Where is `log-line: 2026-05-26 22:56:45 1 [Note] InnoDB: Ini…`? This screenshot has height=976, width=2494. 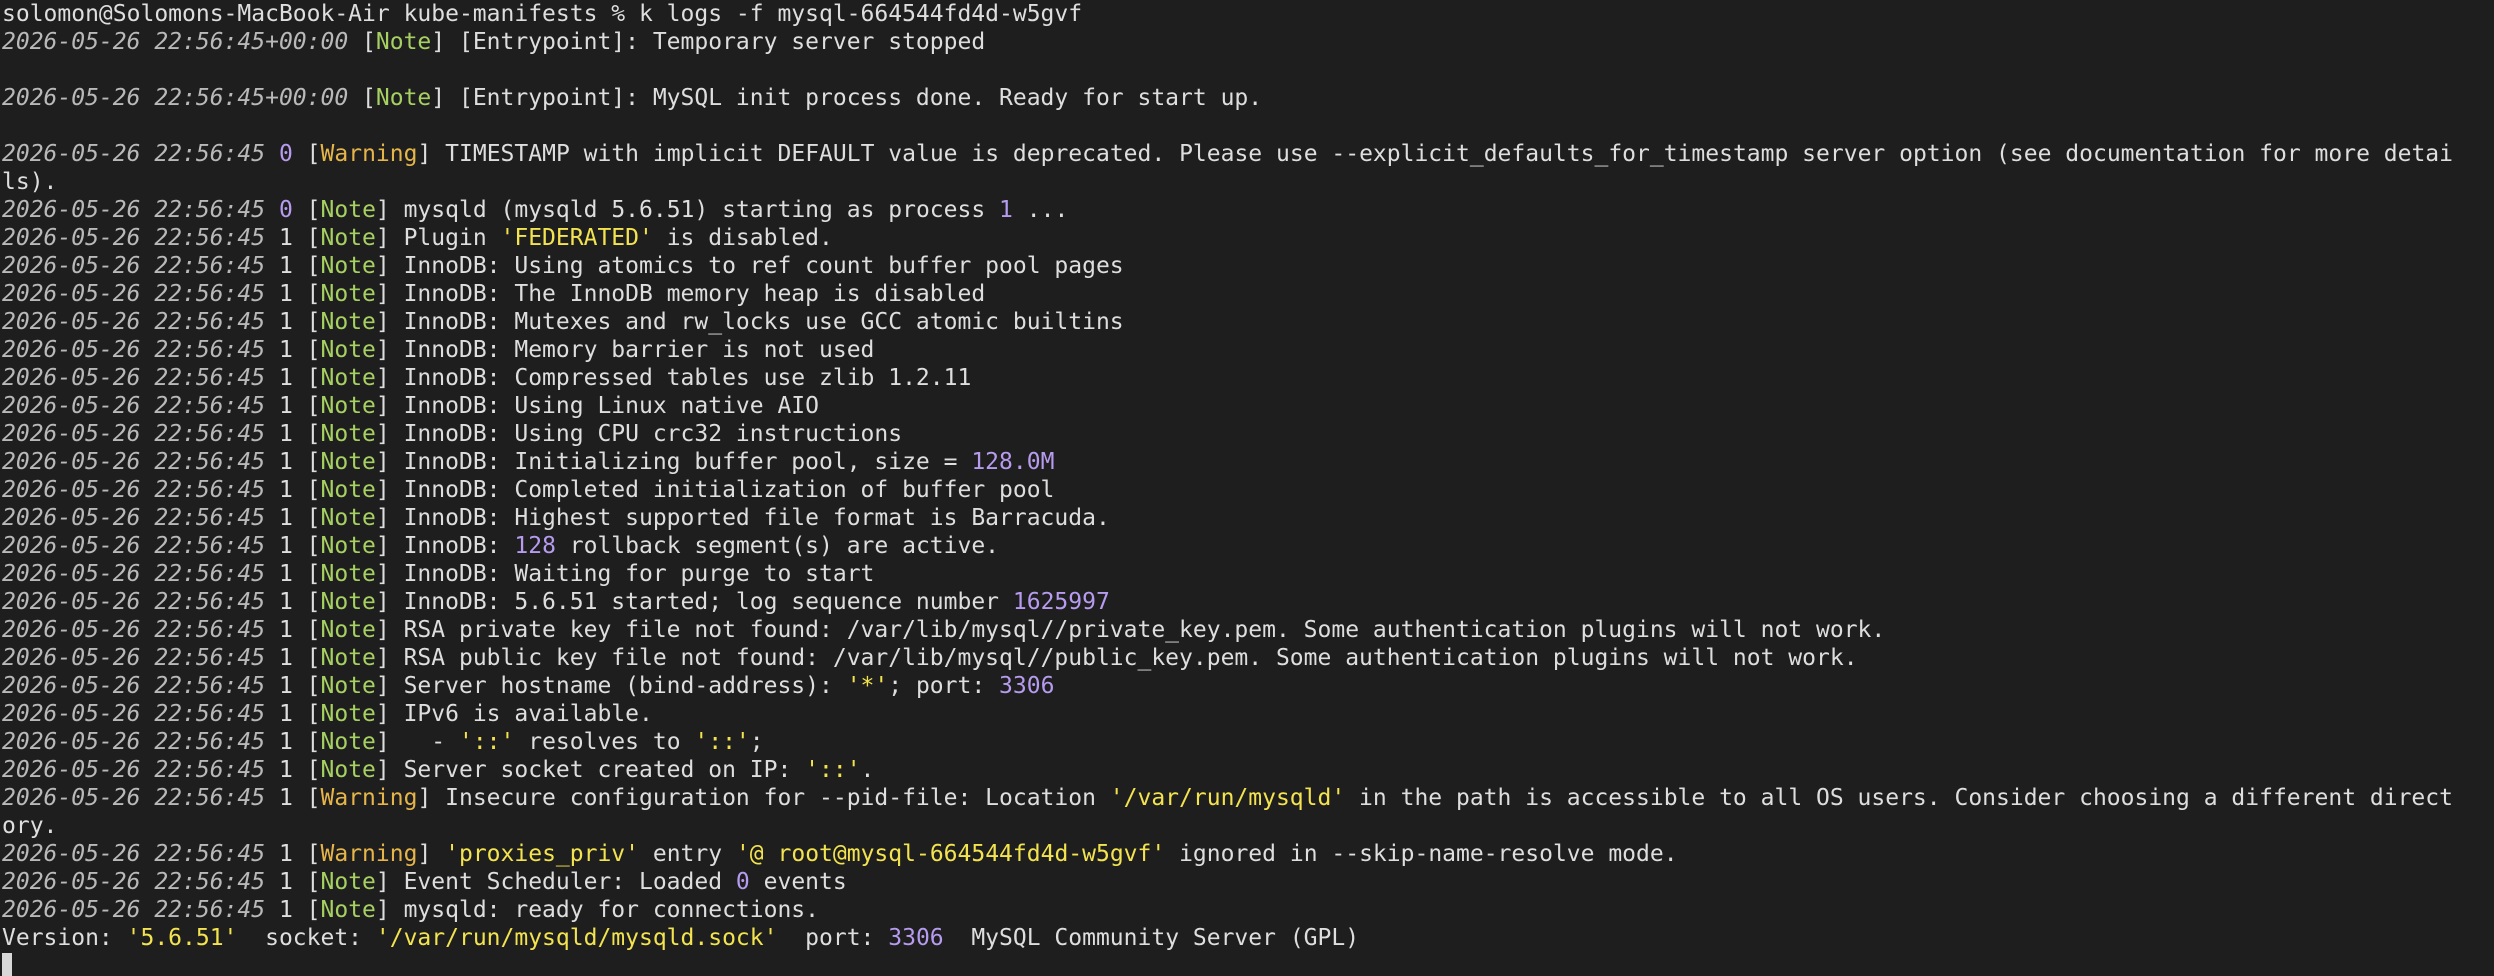 log-line: 2026-05-26 22:56:45 1 [Note] InnoDB: Ini… is located at coordinates (1248, 462).